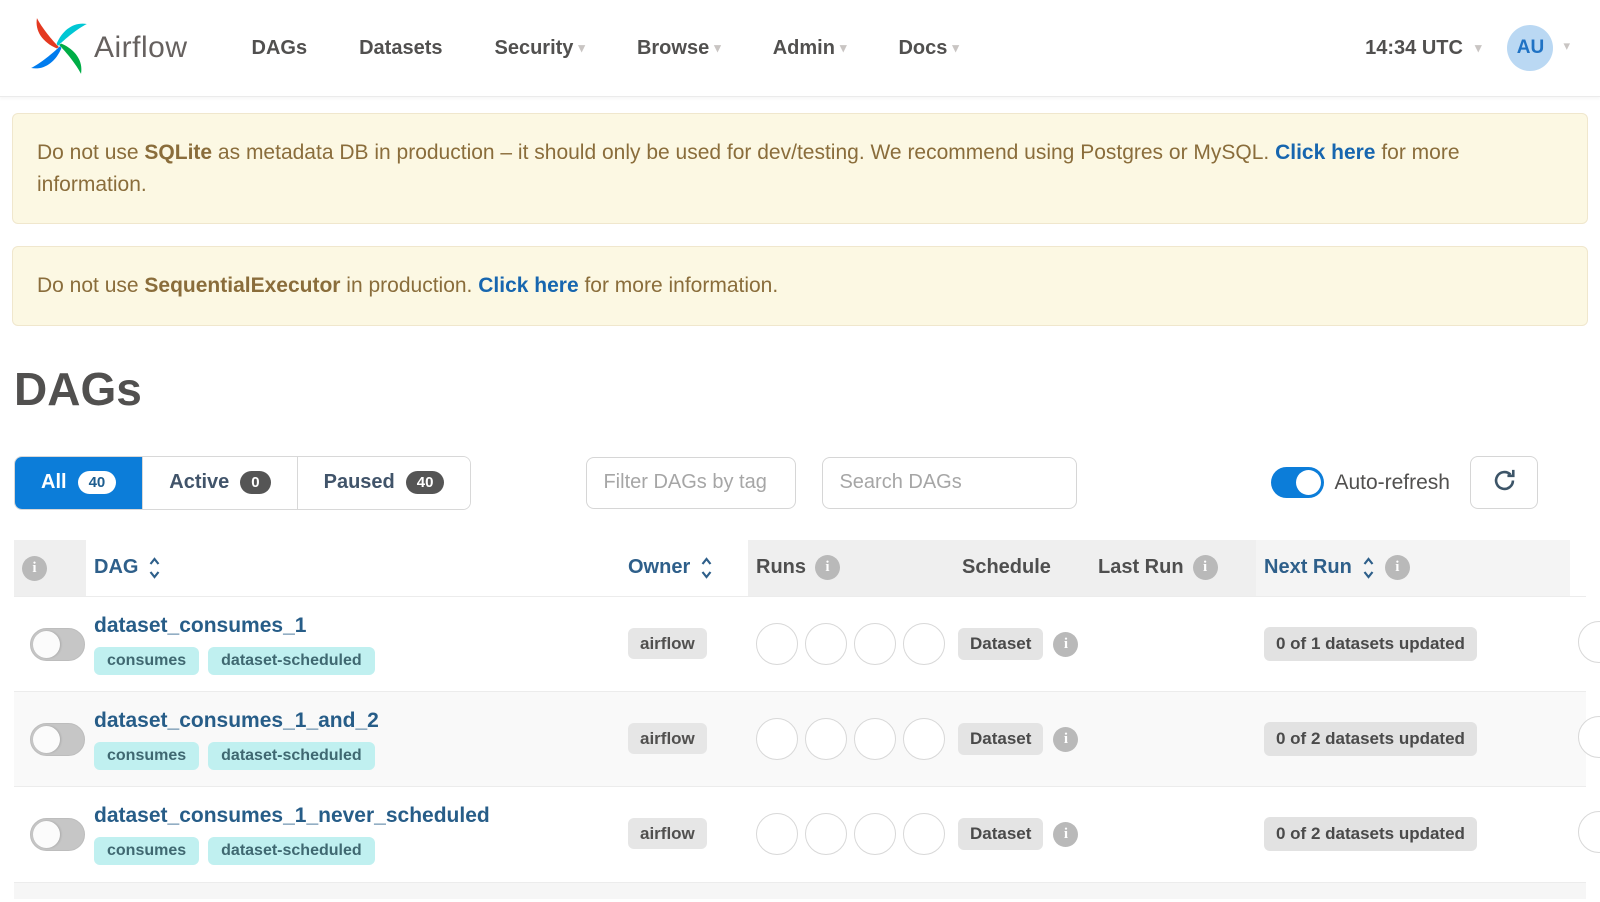 Image resolution: width=1600 pixels, height=902 pixels. What do you see at coordinates (1530, 48) in the screenshot?
I see `user-avatar: AU` at bounding box center [1530, 48].